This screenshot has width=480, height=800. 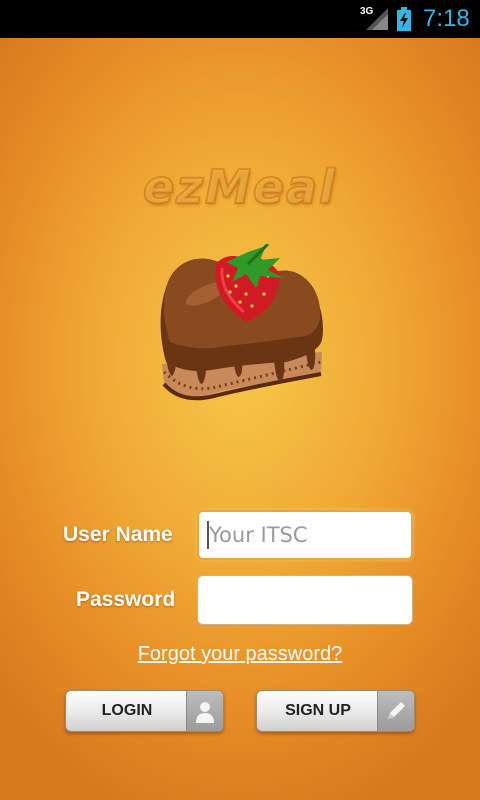 I want to click on app-logo: ezMeal, so click(x=239, y=187).